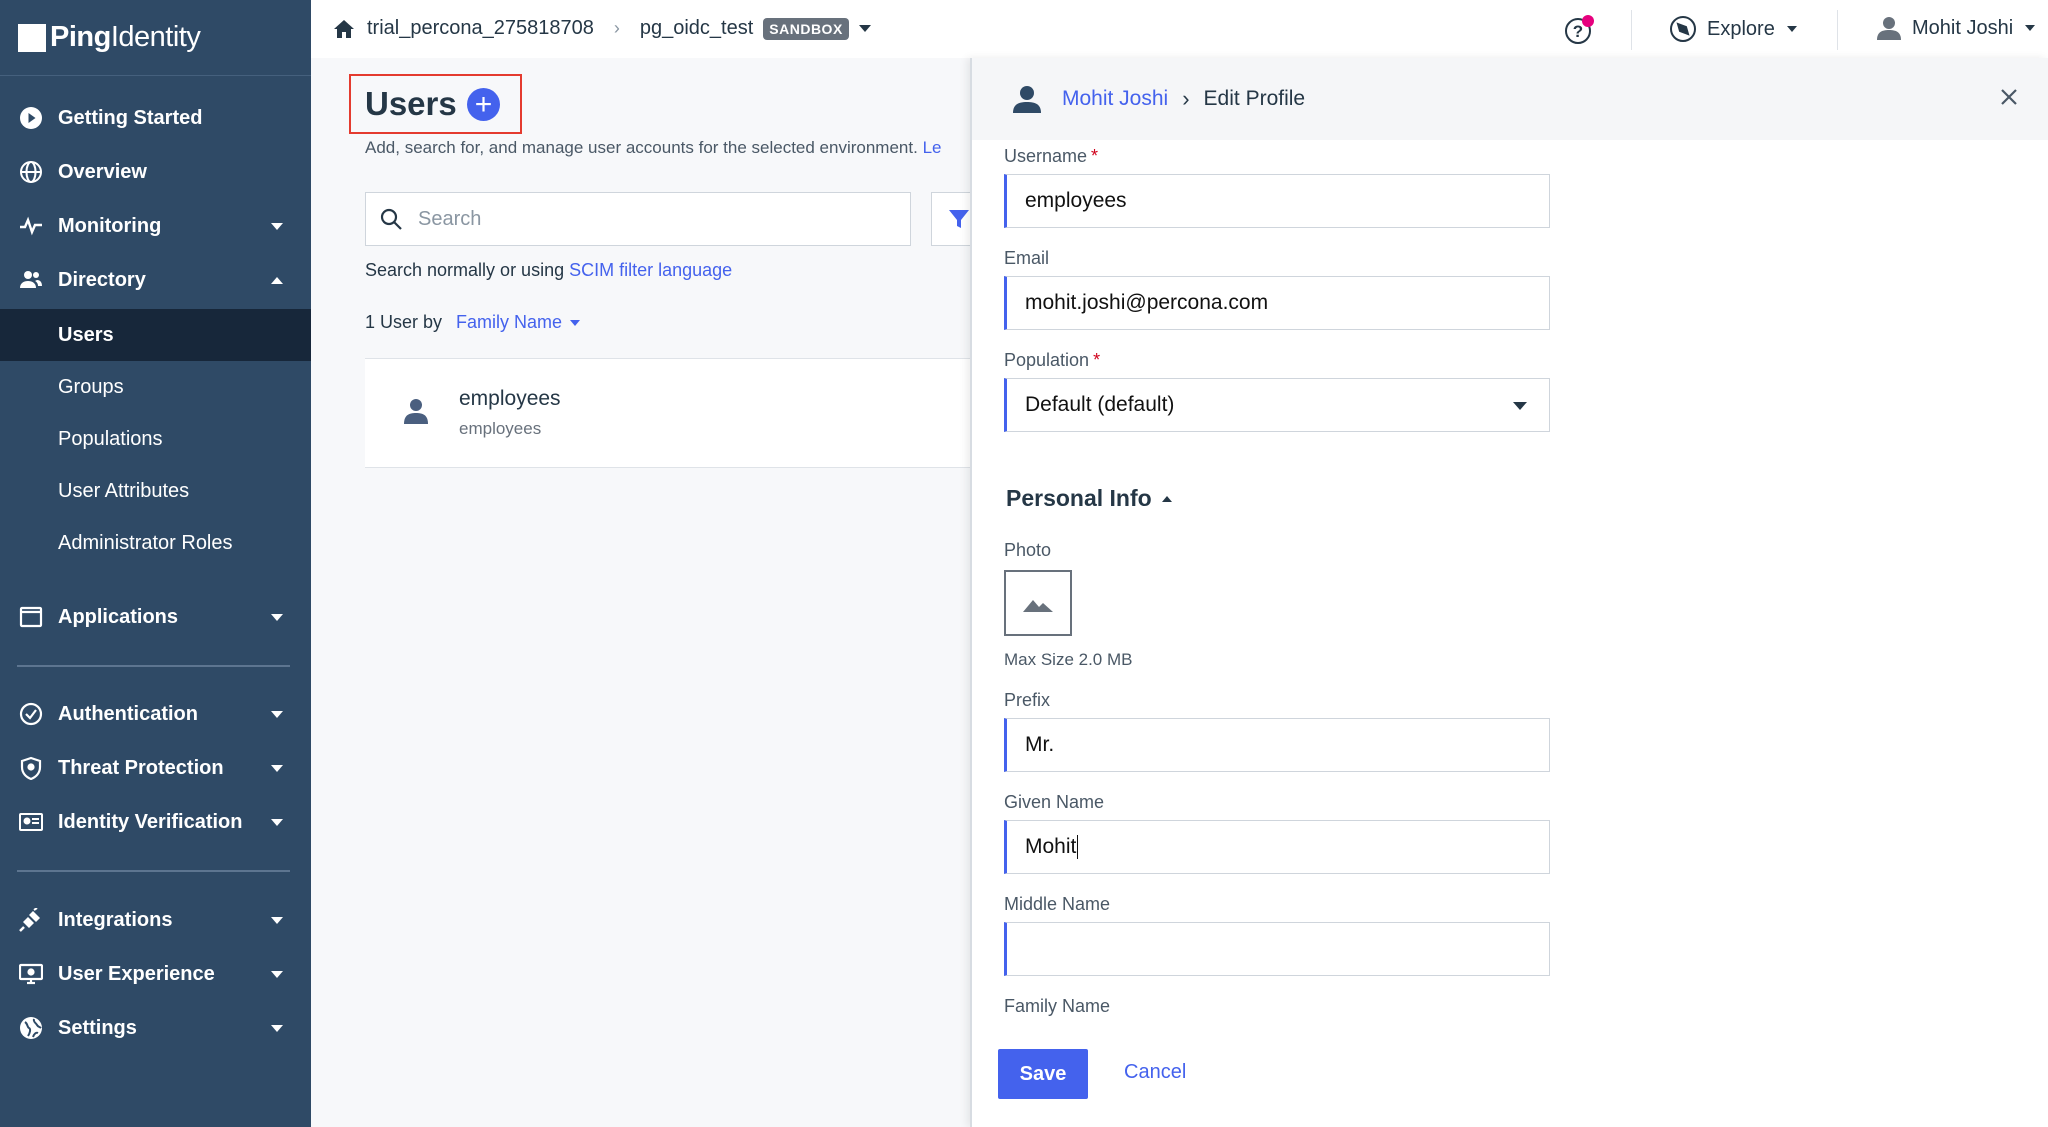  Describe the element at coordinates (32, 37) in the screenshot. I see `logo-mark` at that location.